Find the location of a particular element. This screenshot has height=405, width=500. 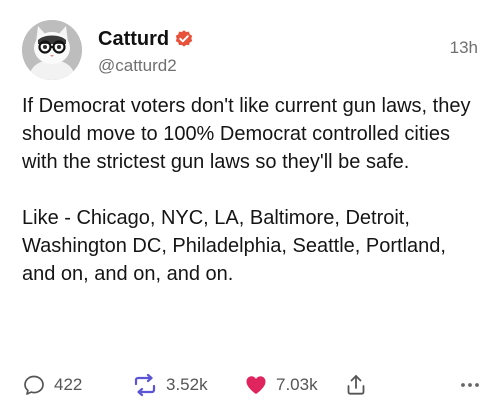

timestamp: 13h is located at coordinates (464, 48).